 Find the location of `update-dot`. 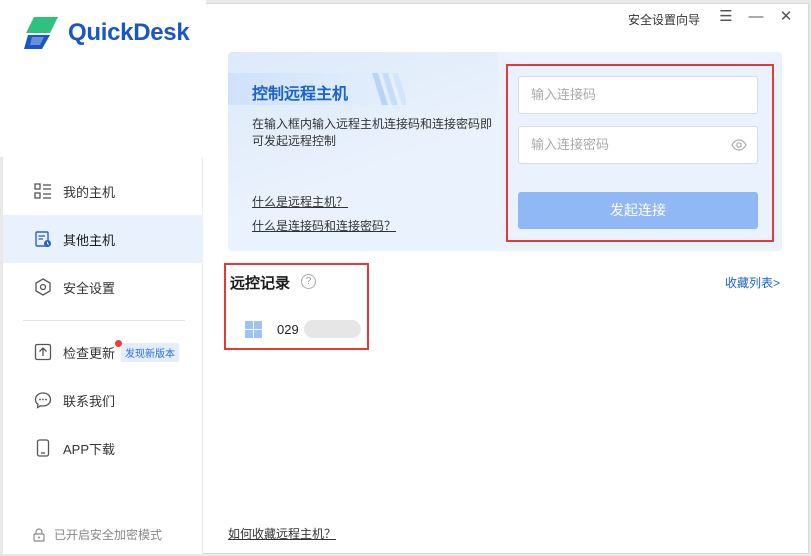

update-dot is located at coordinates (118, 343).